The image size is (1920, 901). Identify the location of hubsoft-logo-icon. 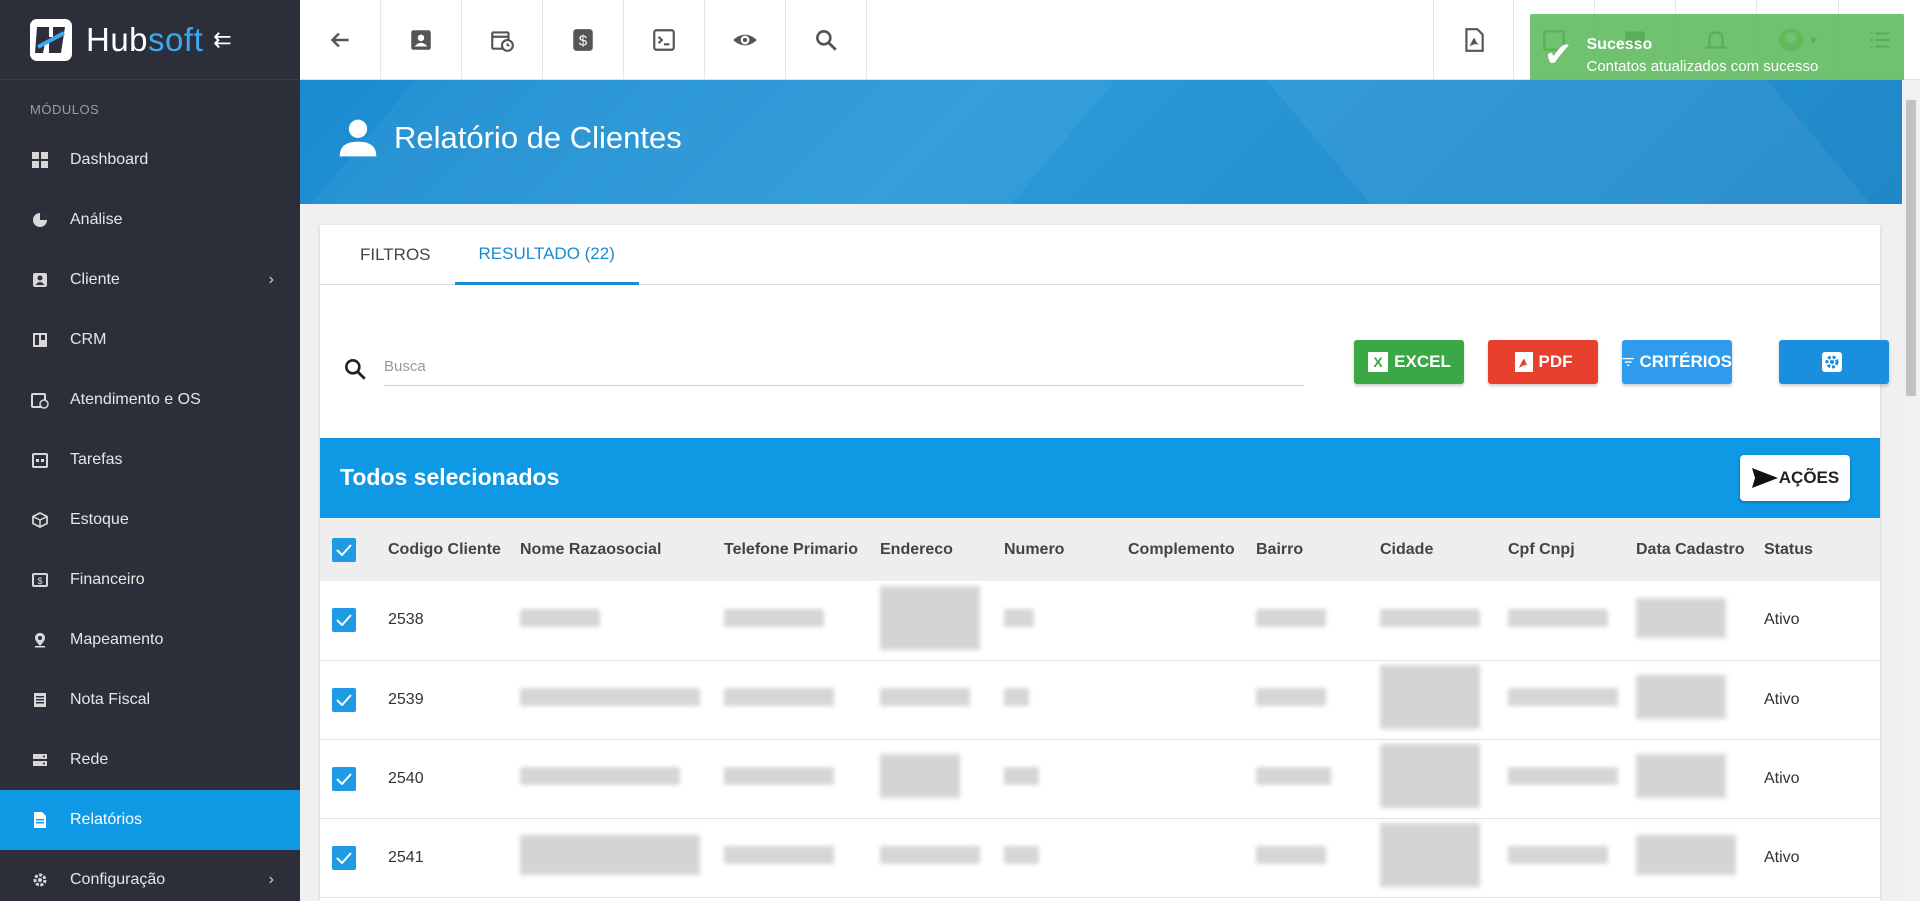
(51, 39).